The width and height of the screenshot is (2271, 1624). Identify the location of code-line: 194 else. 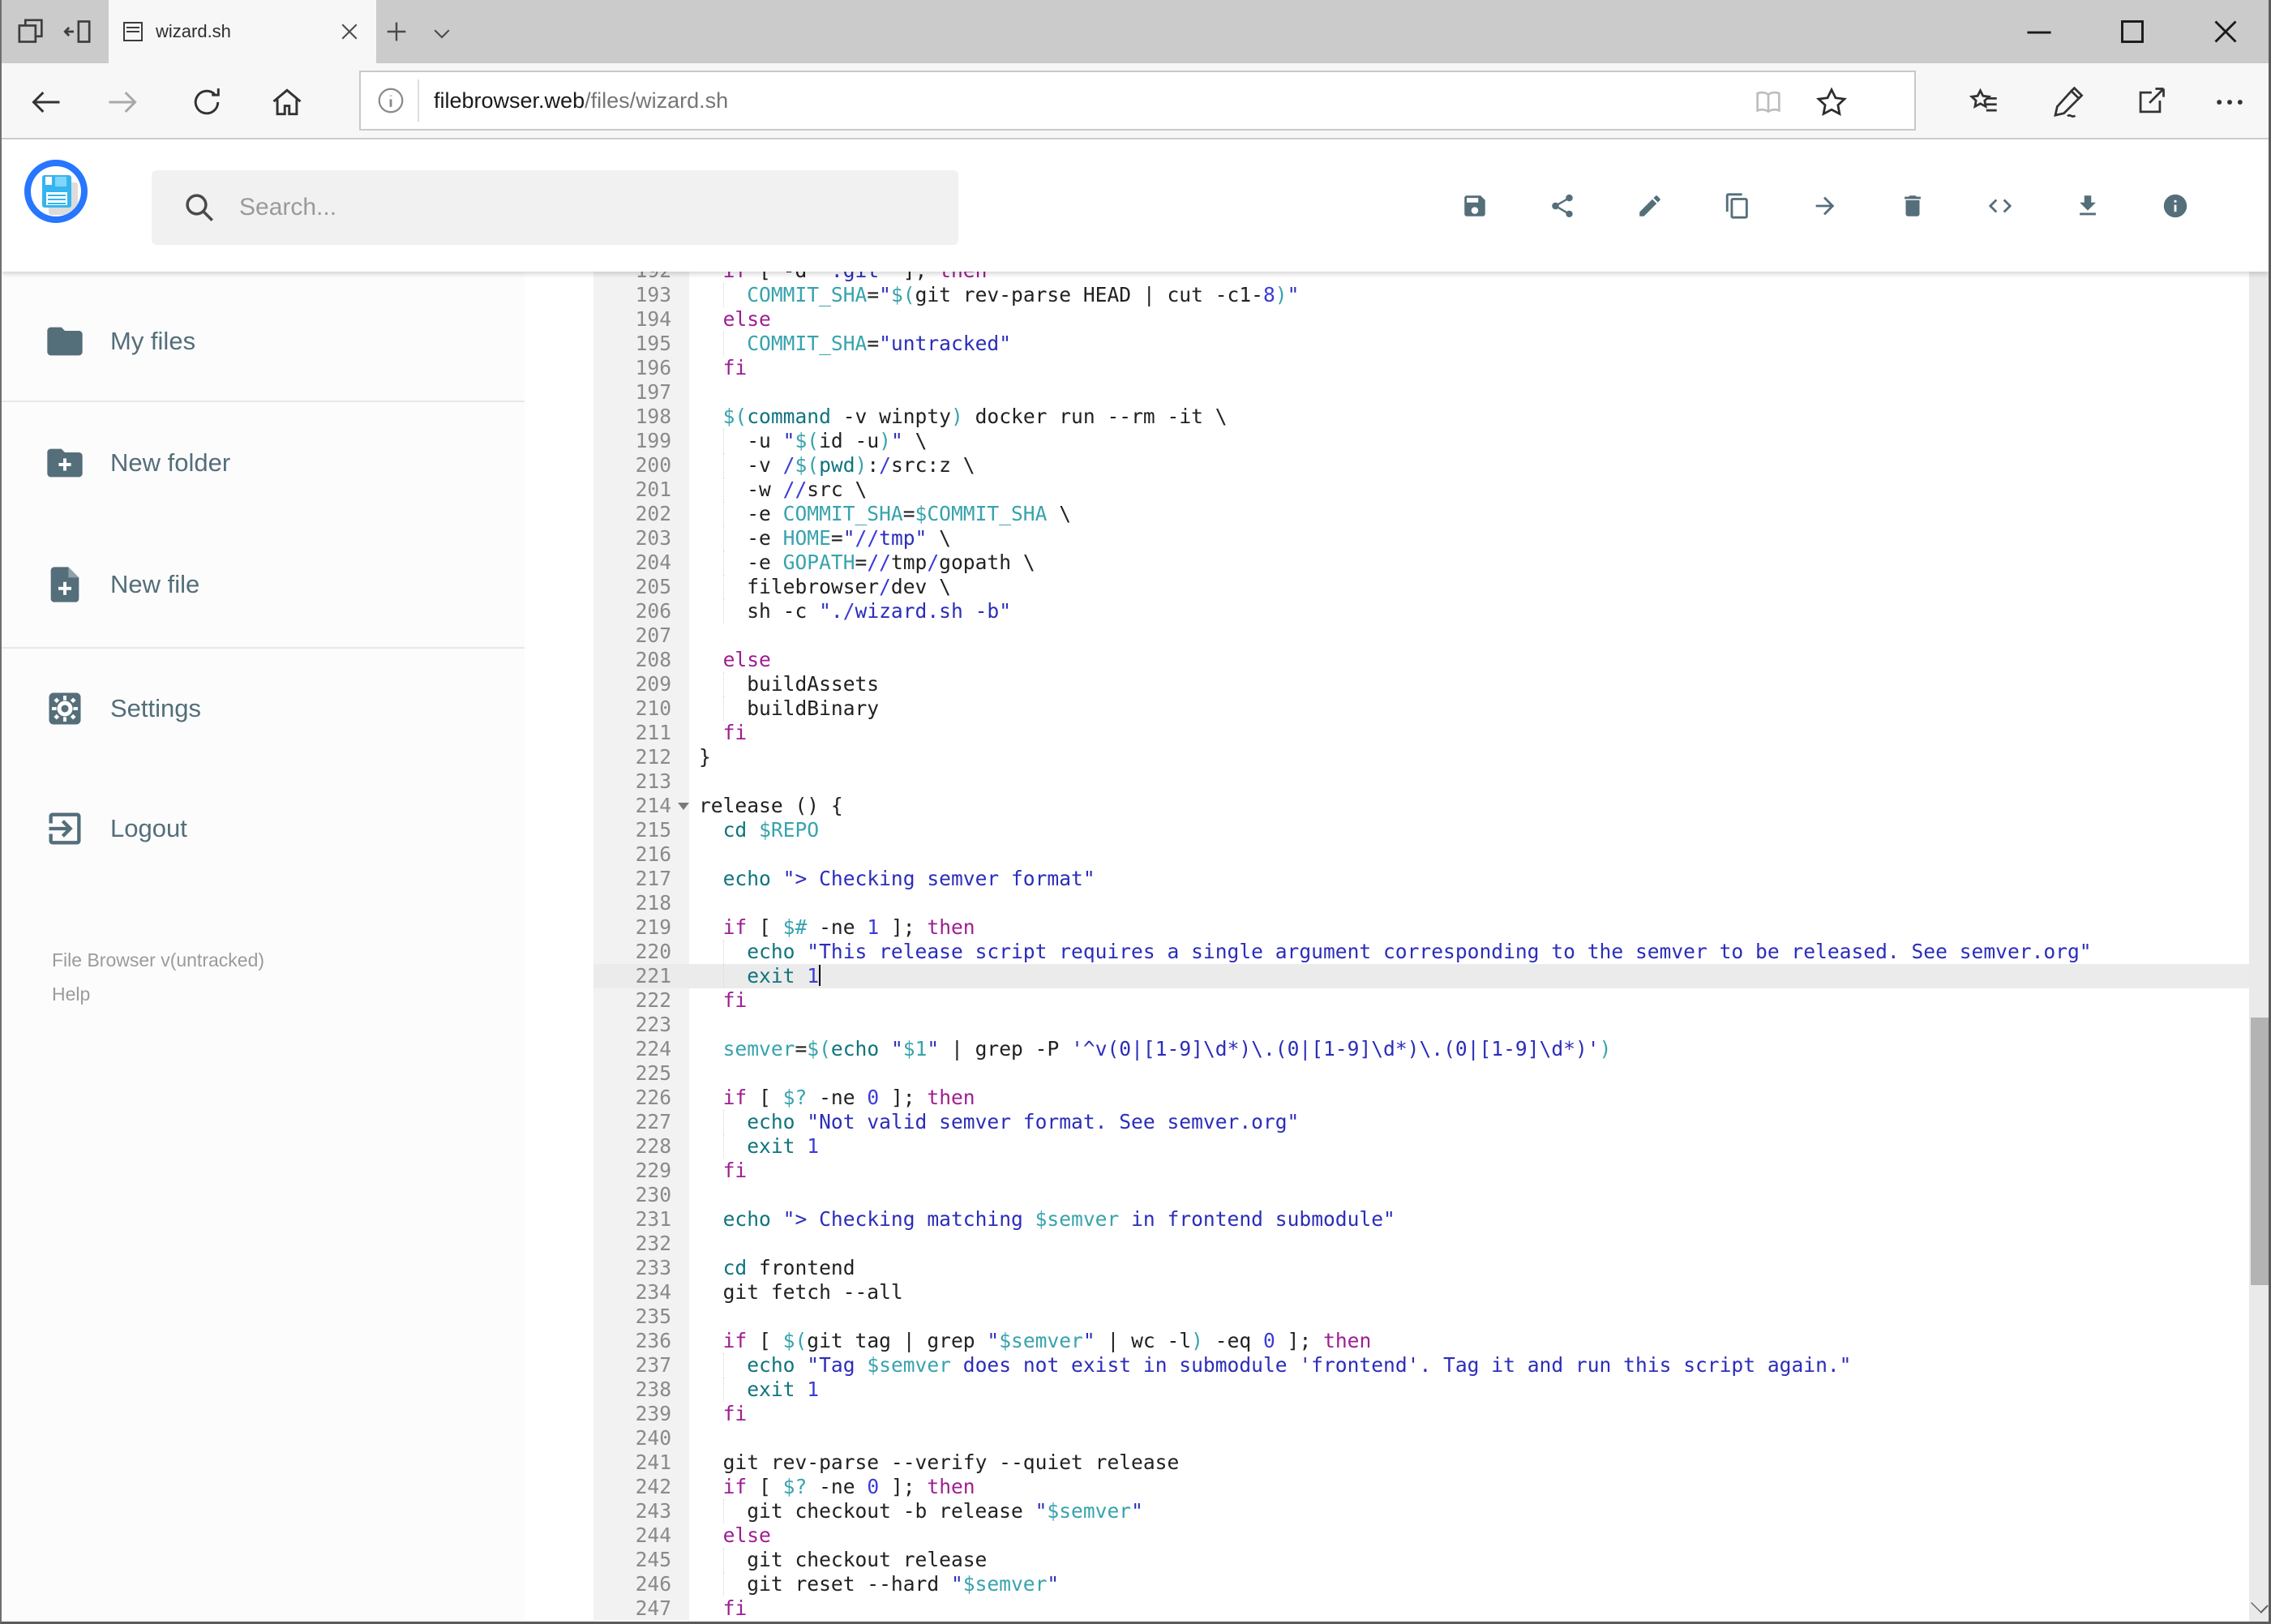
(1421, 320).